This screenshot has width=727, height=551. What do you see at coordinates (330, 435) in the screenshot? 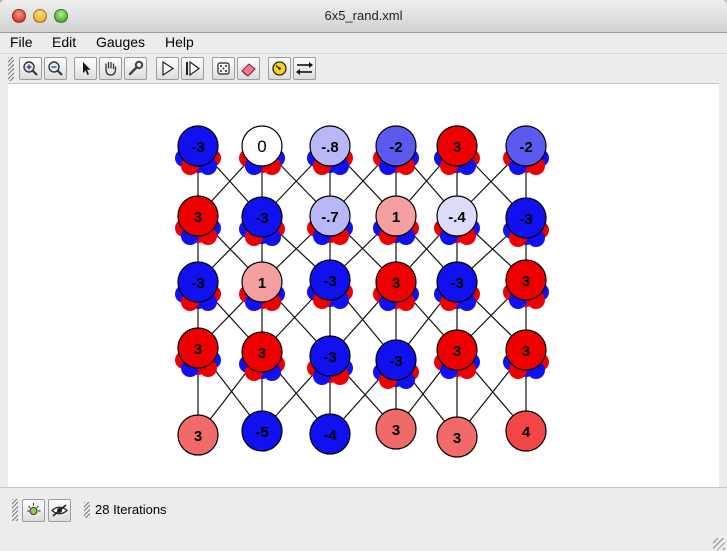
I see `node-value-label: -4` at bounding box center [330, 435].